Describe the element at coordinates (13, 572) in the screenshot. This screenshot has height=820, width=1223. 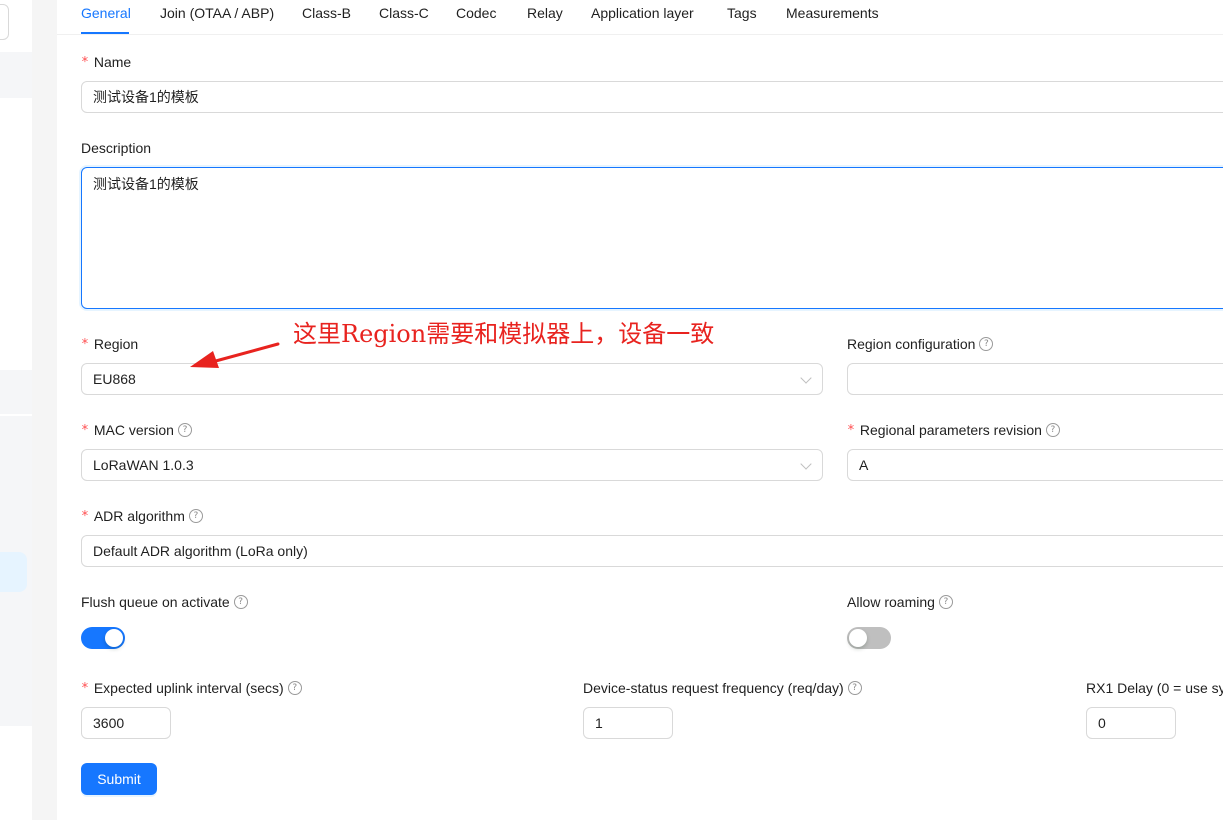
I see `sidebar-item-active` at that location.